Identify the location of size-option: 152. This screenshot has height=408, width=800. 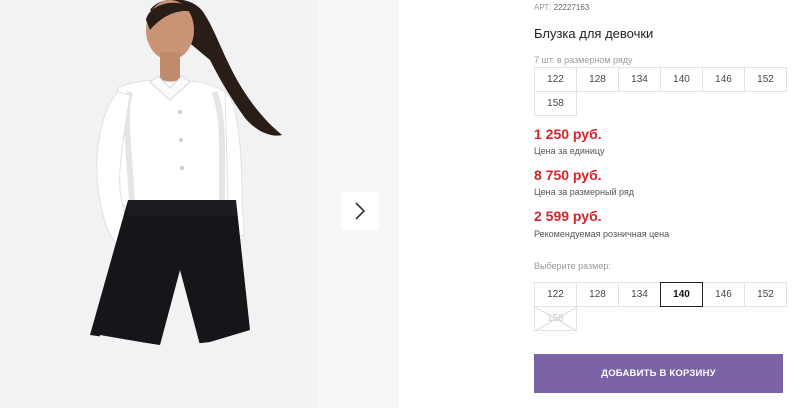
(765, 294).